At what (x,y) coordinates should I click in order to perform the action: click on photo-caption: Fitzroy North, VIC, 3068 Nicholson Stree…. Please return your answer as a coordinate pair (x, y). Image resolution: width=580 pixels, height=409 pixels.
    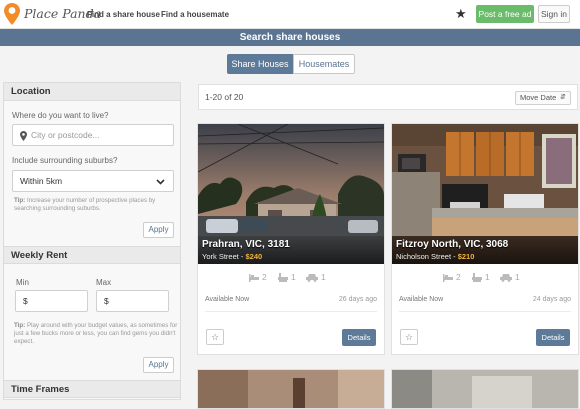
    Looking at the image, I should click on (485, 250).